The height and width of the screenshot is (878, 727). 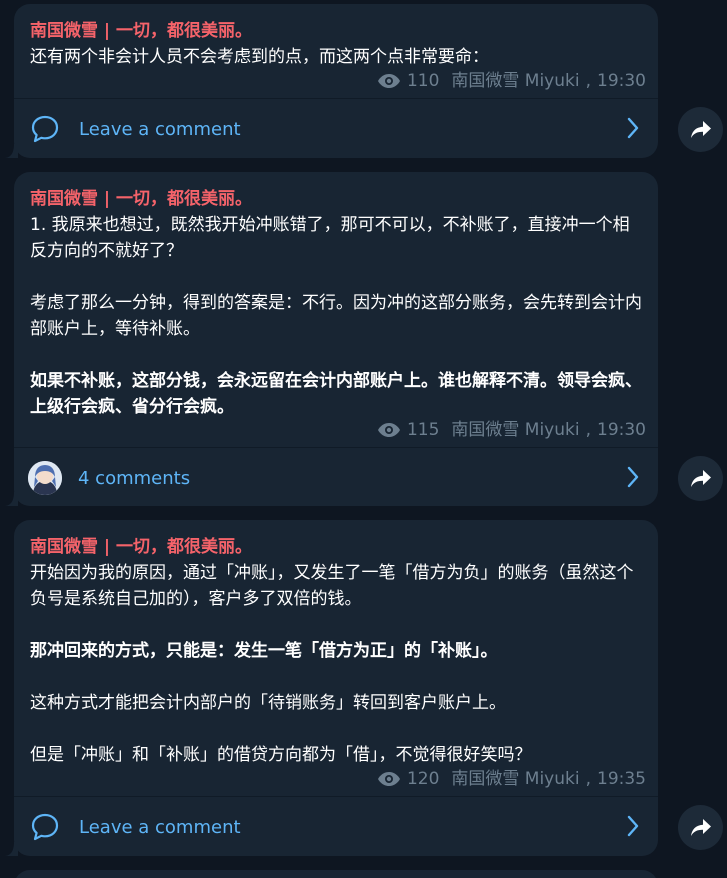 I want to click on view-count: 110, so click(x=408, y=81).